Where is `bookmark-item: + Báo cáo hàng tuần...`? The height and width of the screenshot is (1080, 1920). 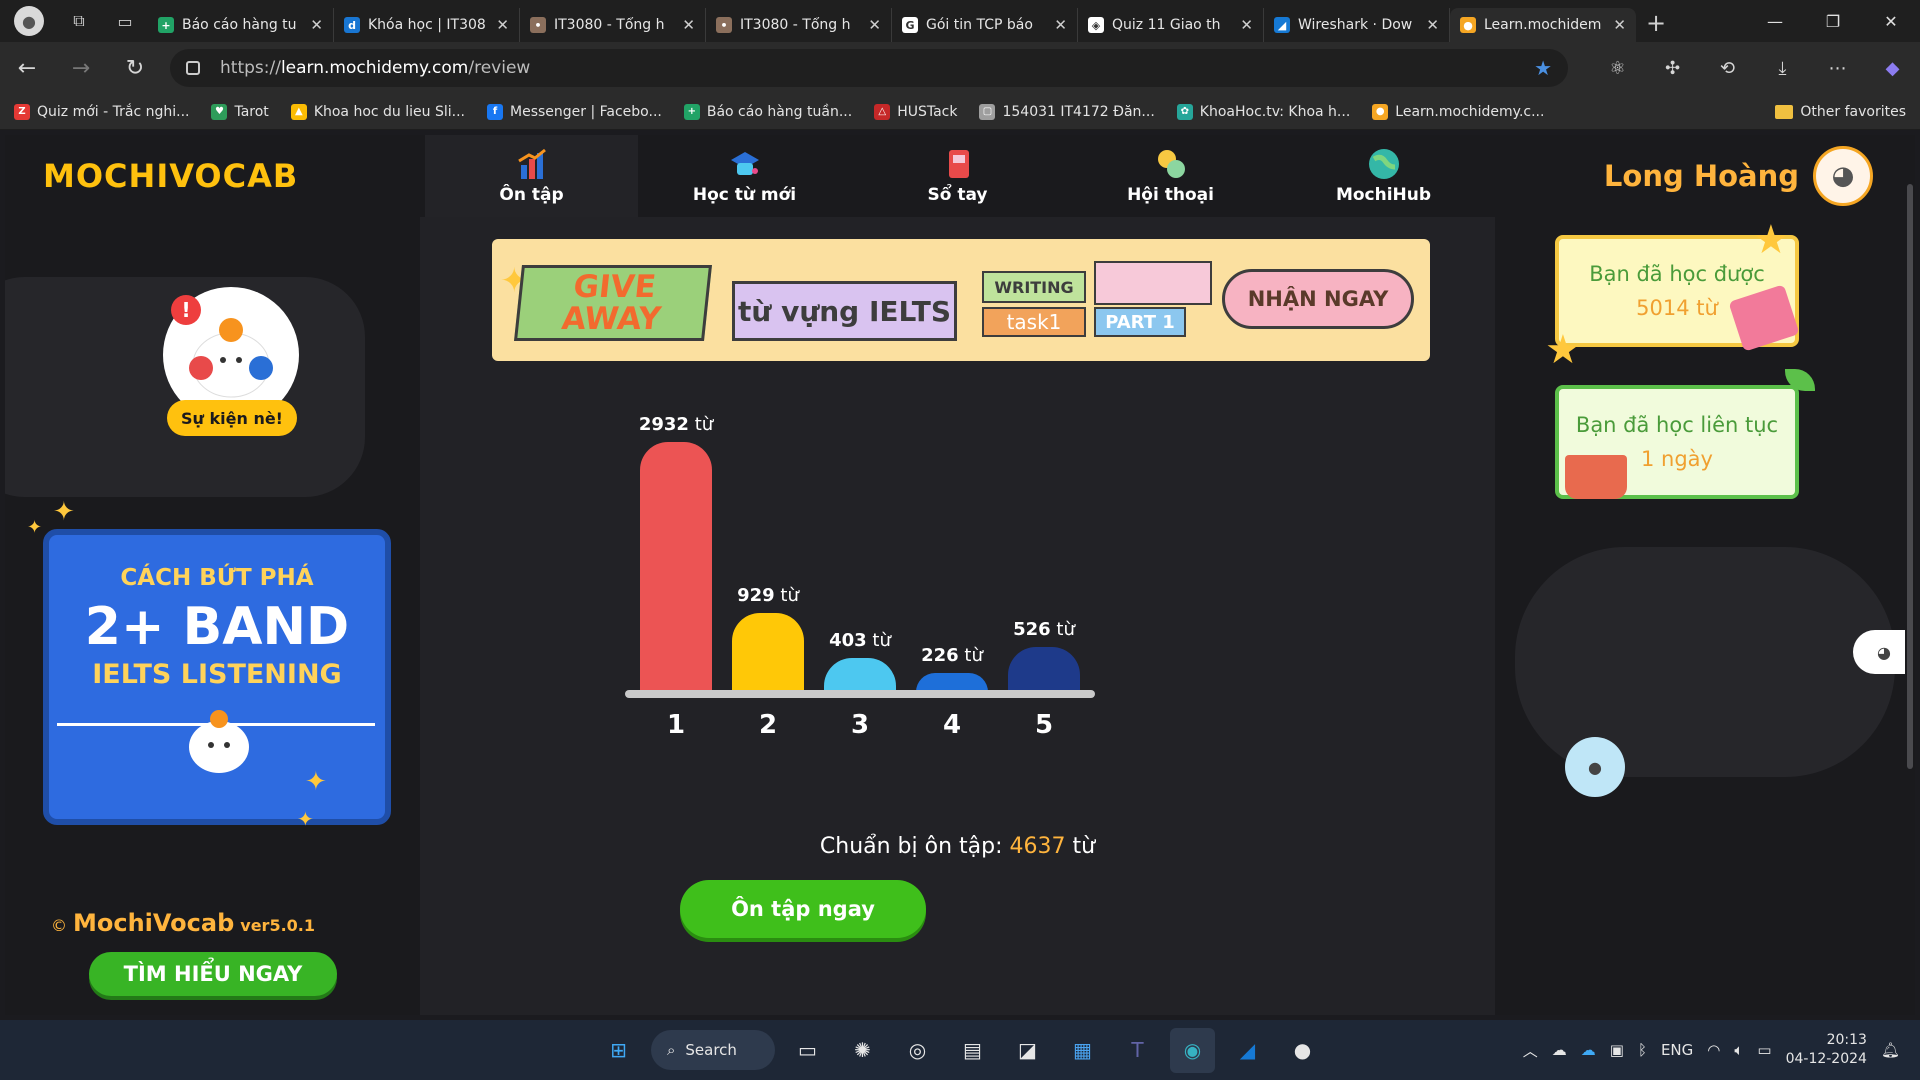
bookmark-item: + Báo cáo hàng tuần... is located at coordinates (767, 111).